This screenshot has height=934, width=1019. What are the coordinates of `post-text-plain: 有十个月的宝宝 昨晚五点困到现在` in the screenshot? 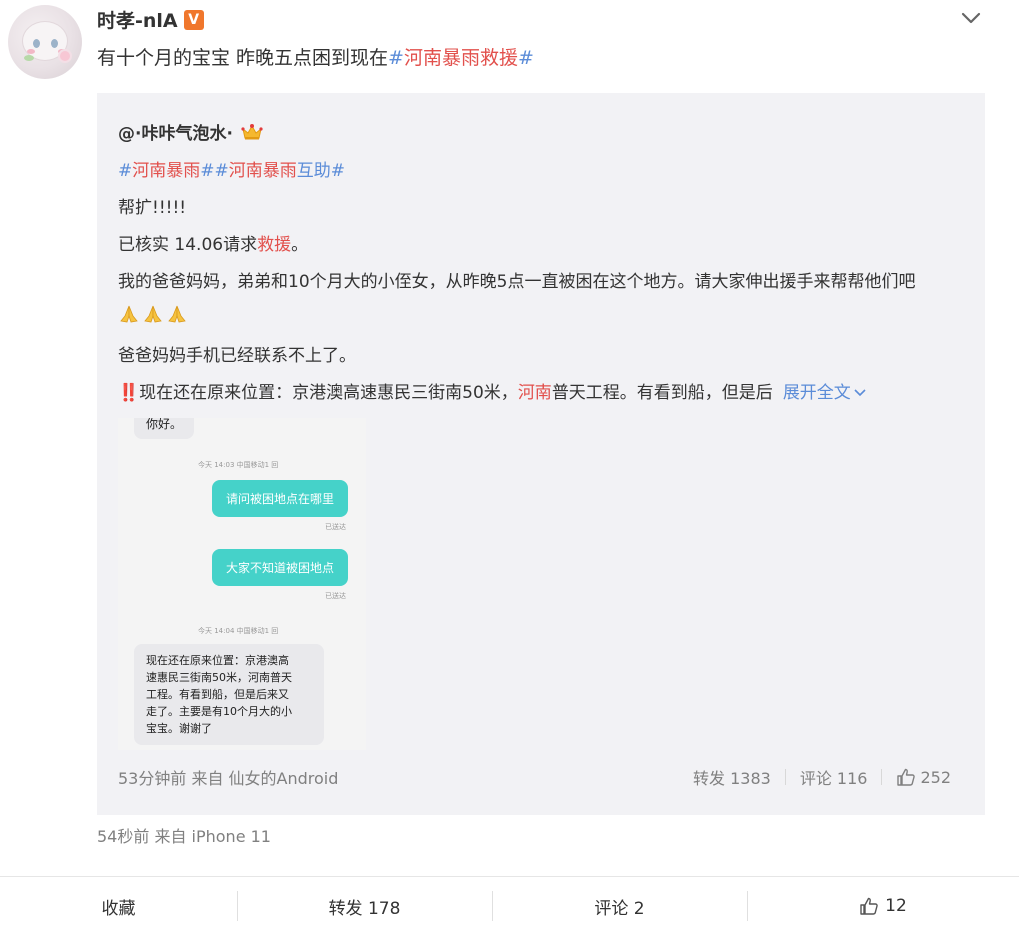 It's located at (243, 58).